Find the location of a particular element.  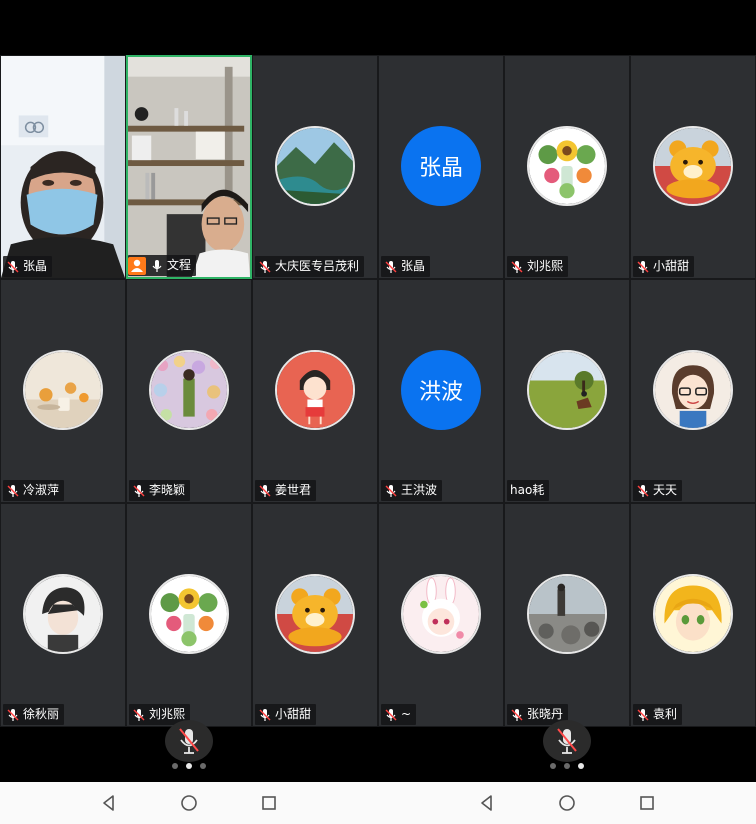

participant-name: 大庆医专吕茂利 is located at coordinates (317, 266).